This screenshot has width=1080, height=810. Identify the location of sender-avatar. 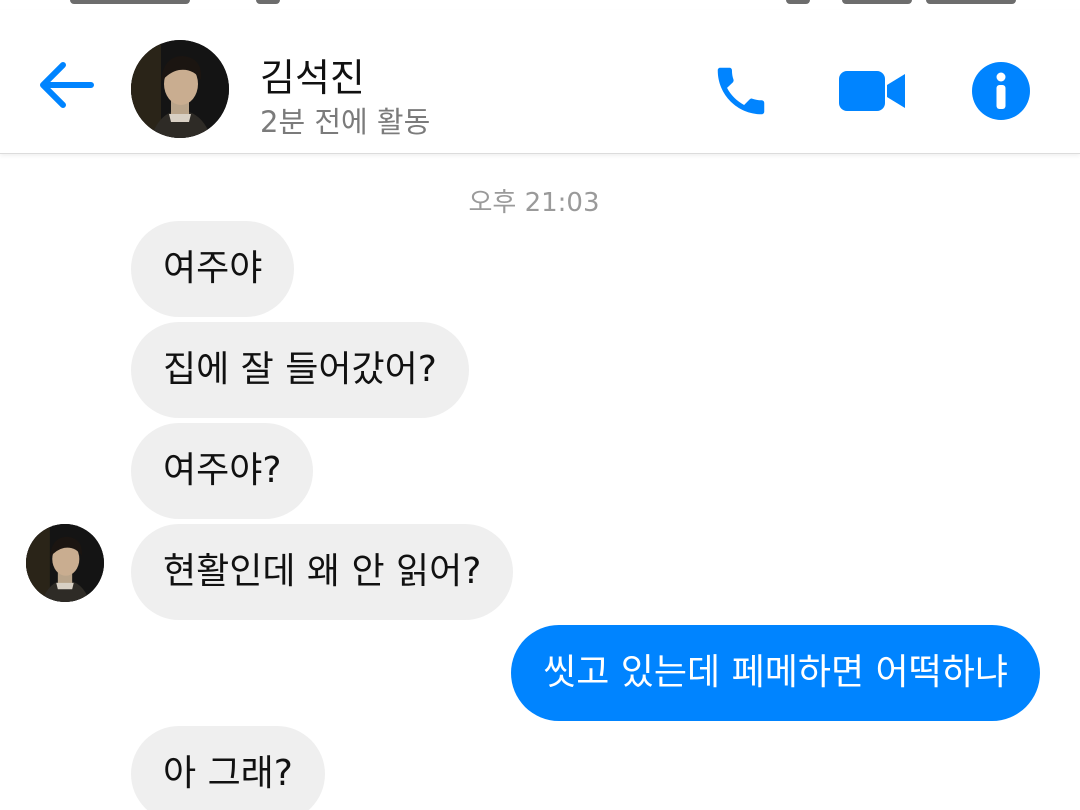
(65, 563).